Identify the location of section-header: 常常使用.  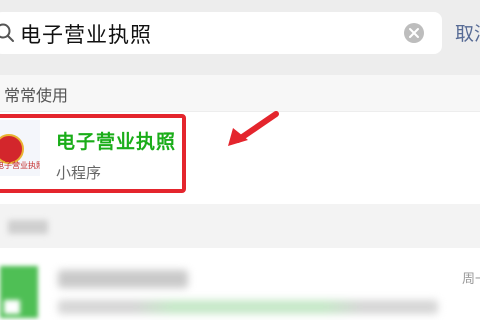
(240, 93).